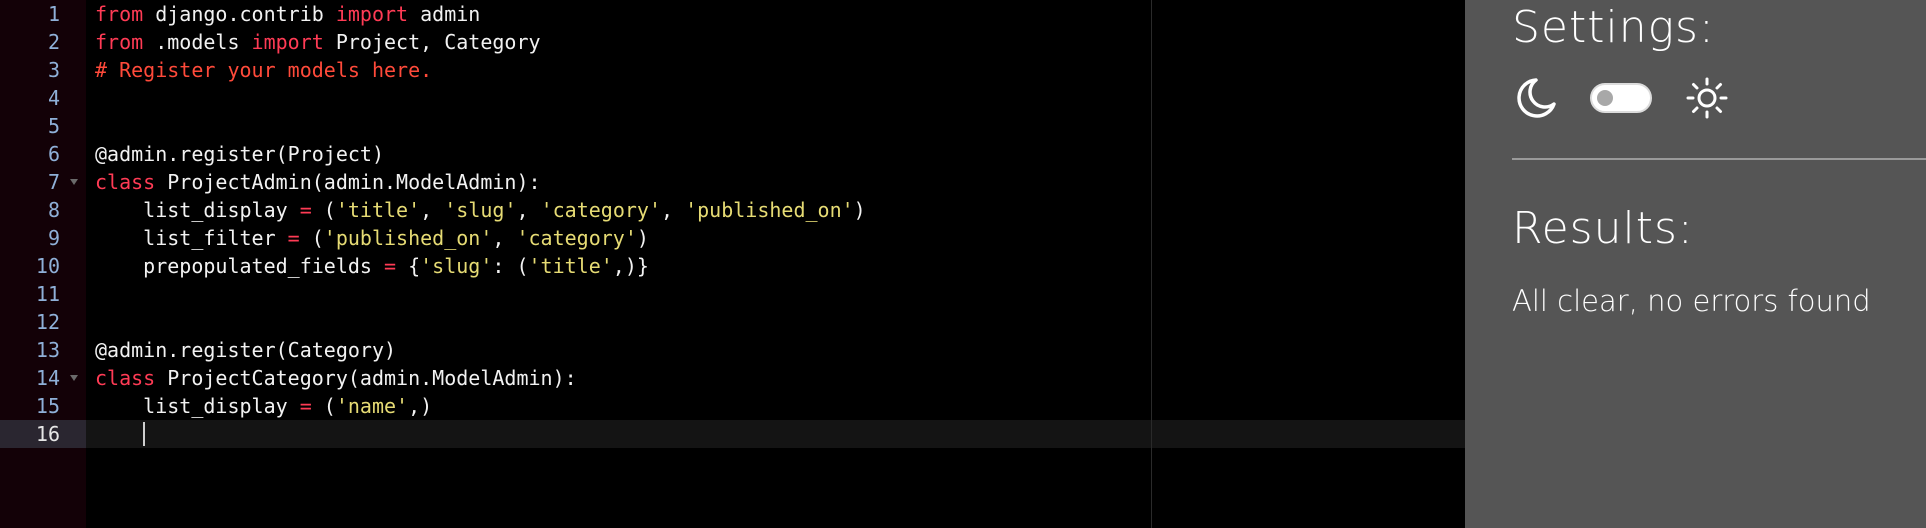 The image size is (1926, 528). I want to click on code-token: django.contrib, so click(239, 14).